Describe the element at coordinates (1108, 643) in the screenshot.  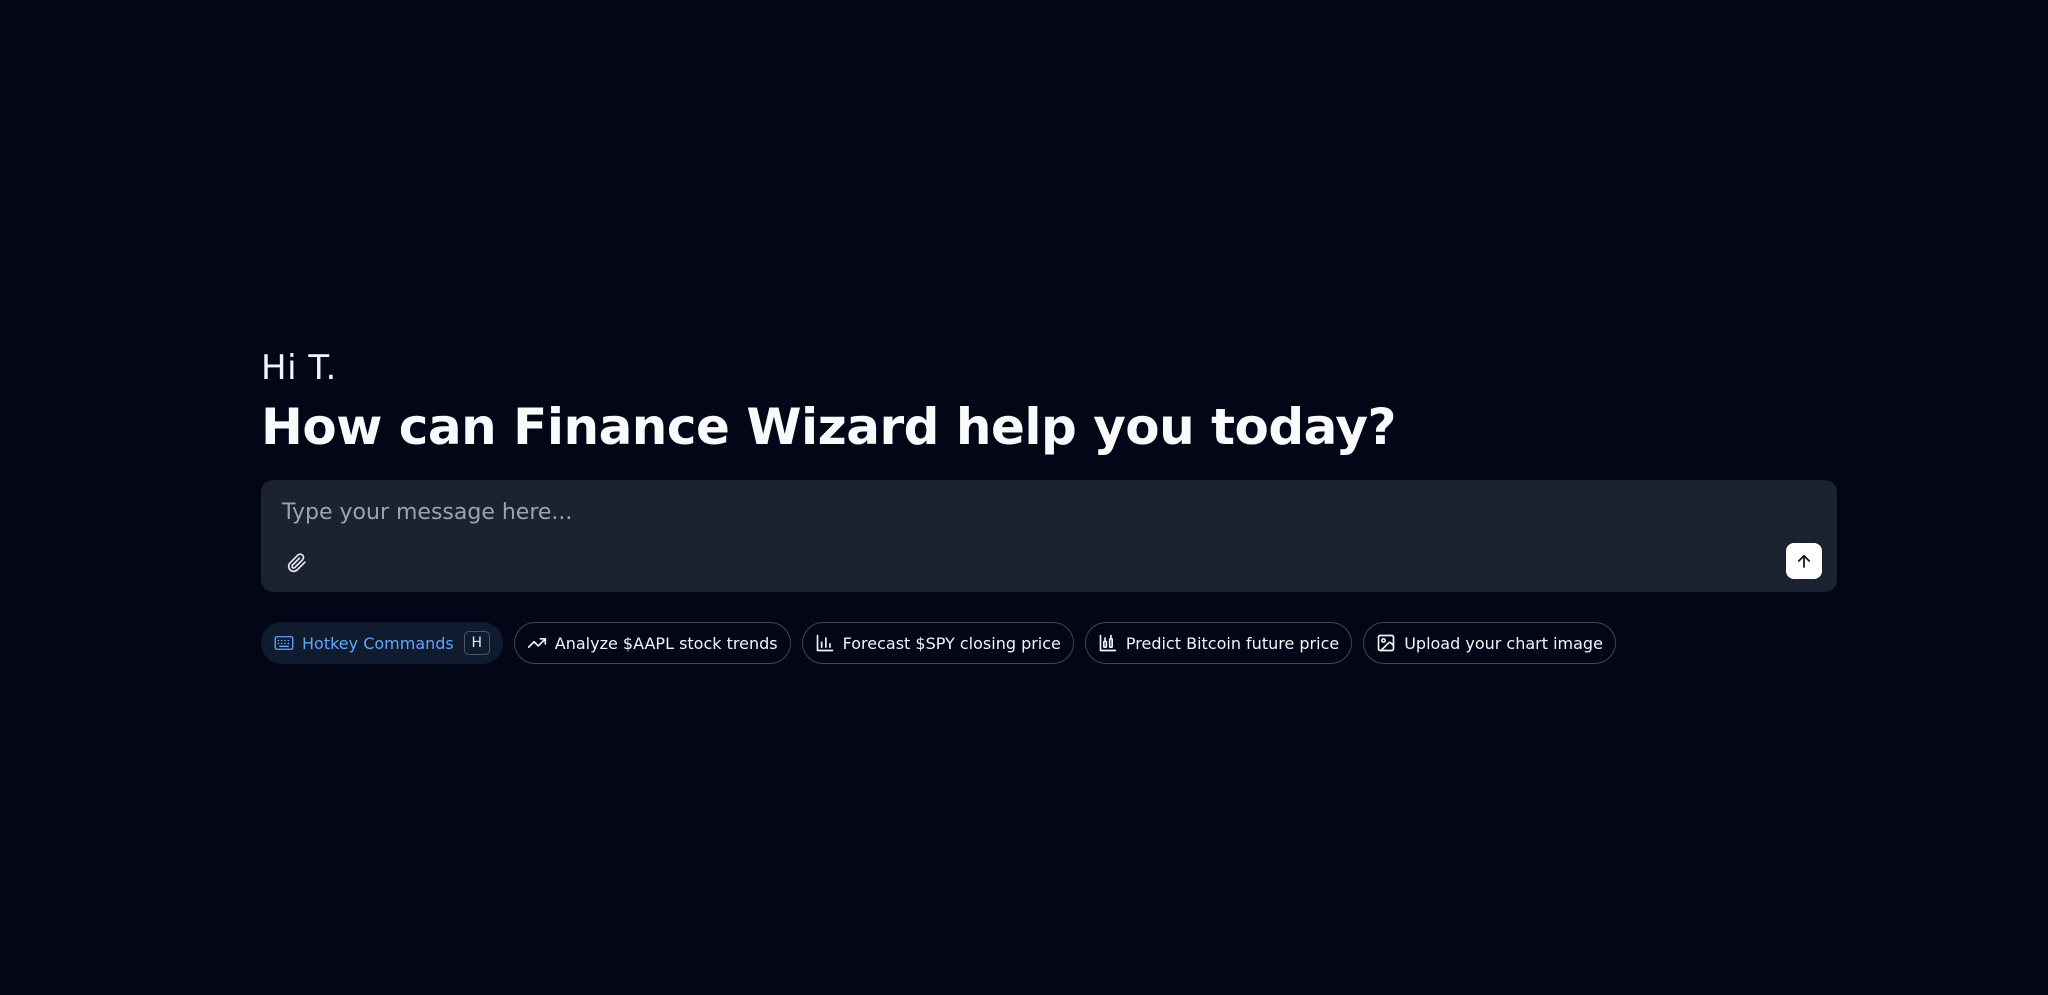
I see `chart-analytics-icon` at that location.